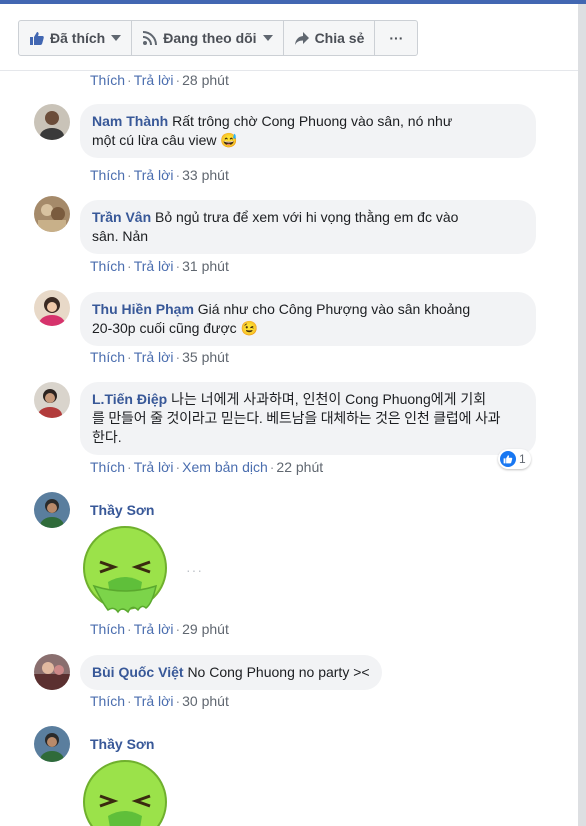  What do you see at coordinates (582, 415) in the screenshot?
I see `scroll-edge` at bounding box center [582, 415].